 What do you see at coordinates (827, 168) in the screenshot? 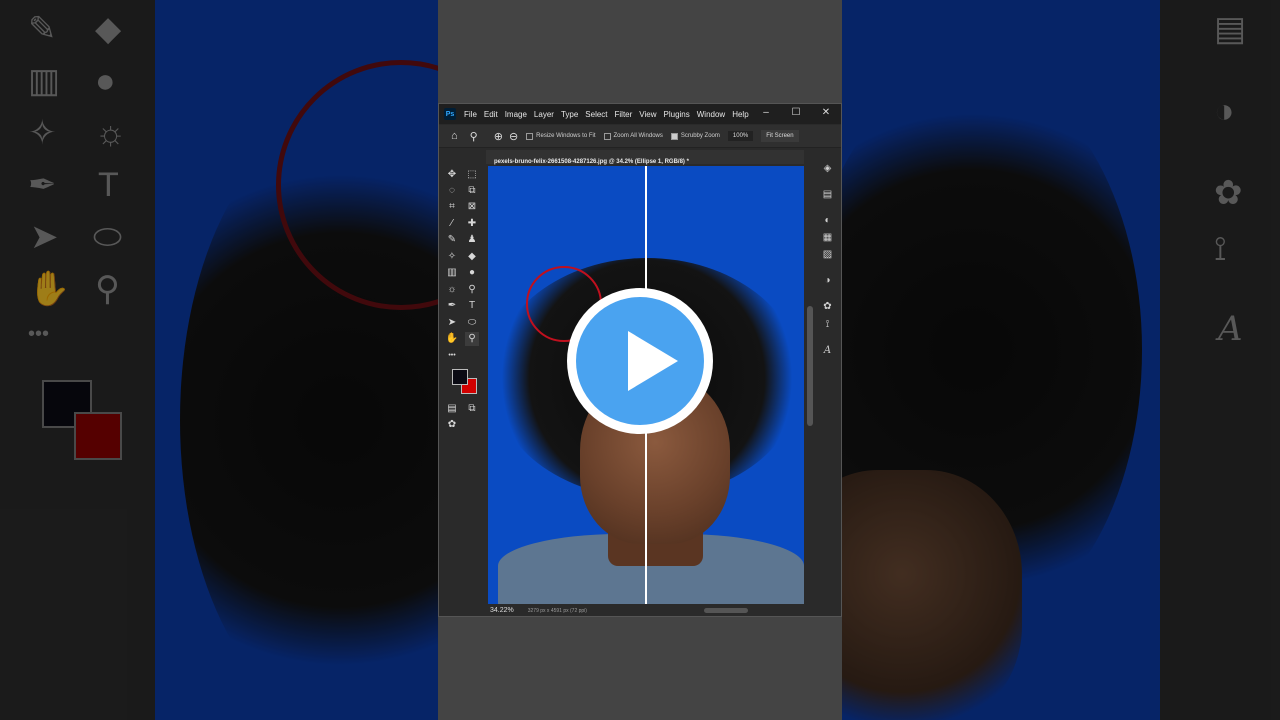
I see `layers-panel-icon: ◈` at bounding box center [827, 168].